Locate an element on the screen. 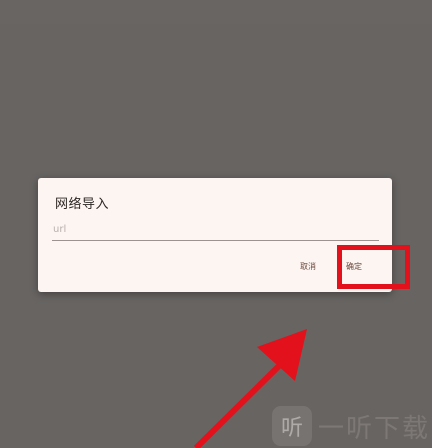 Image resolution: width=432 pixels, height=448 pixels. watermark-logo: 听 is located at coordinates (292, 426).